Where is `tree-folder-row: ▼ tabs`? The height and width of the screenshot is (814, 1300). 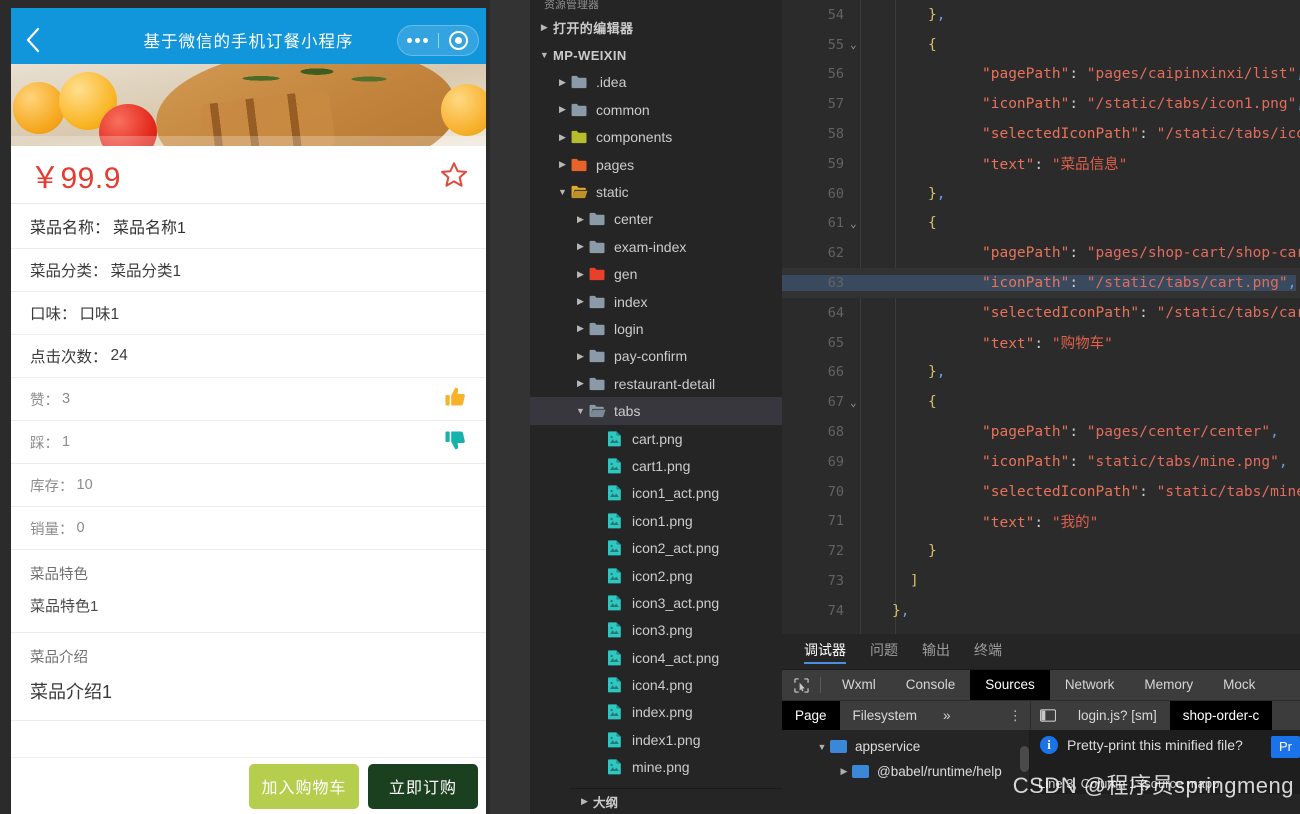 tree-folder-row: ▼ tabs is located at coordinates (656, 411).